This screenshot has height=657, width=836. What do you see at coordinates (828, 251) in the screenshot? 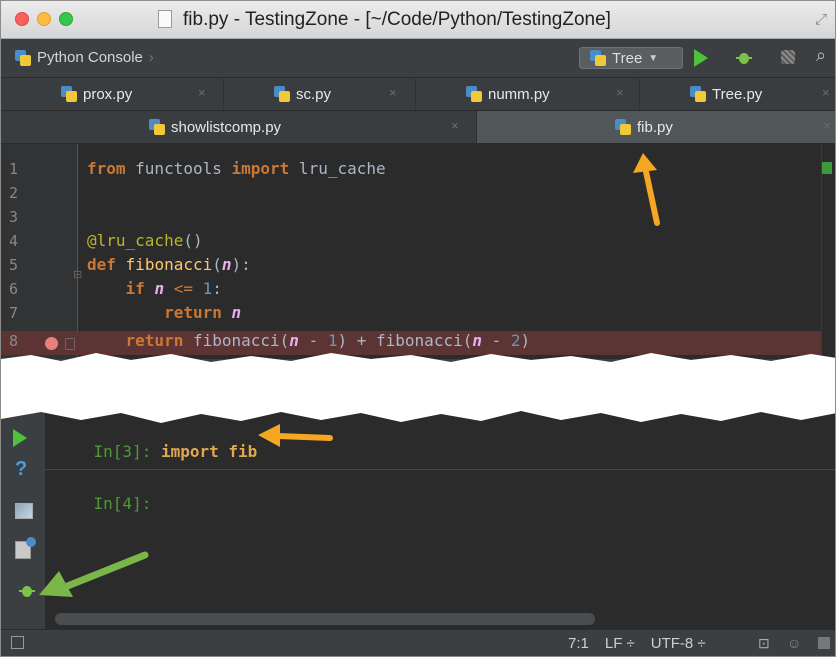
I see `editor-scrollbar` at bounding box center [828, 251].